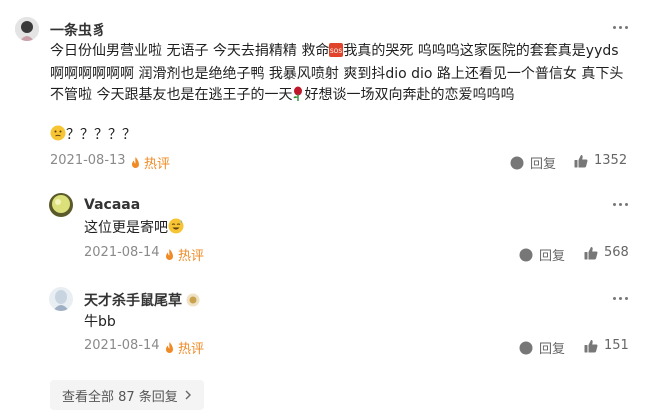 This screenshot has height=418, width=659. Describe the element at coordinates (101, 135) in the screenshot. I see `comment-text-part: ？？？？？` at that location.